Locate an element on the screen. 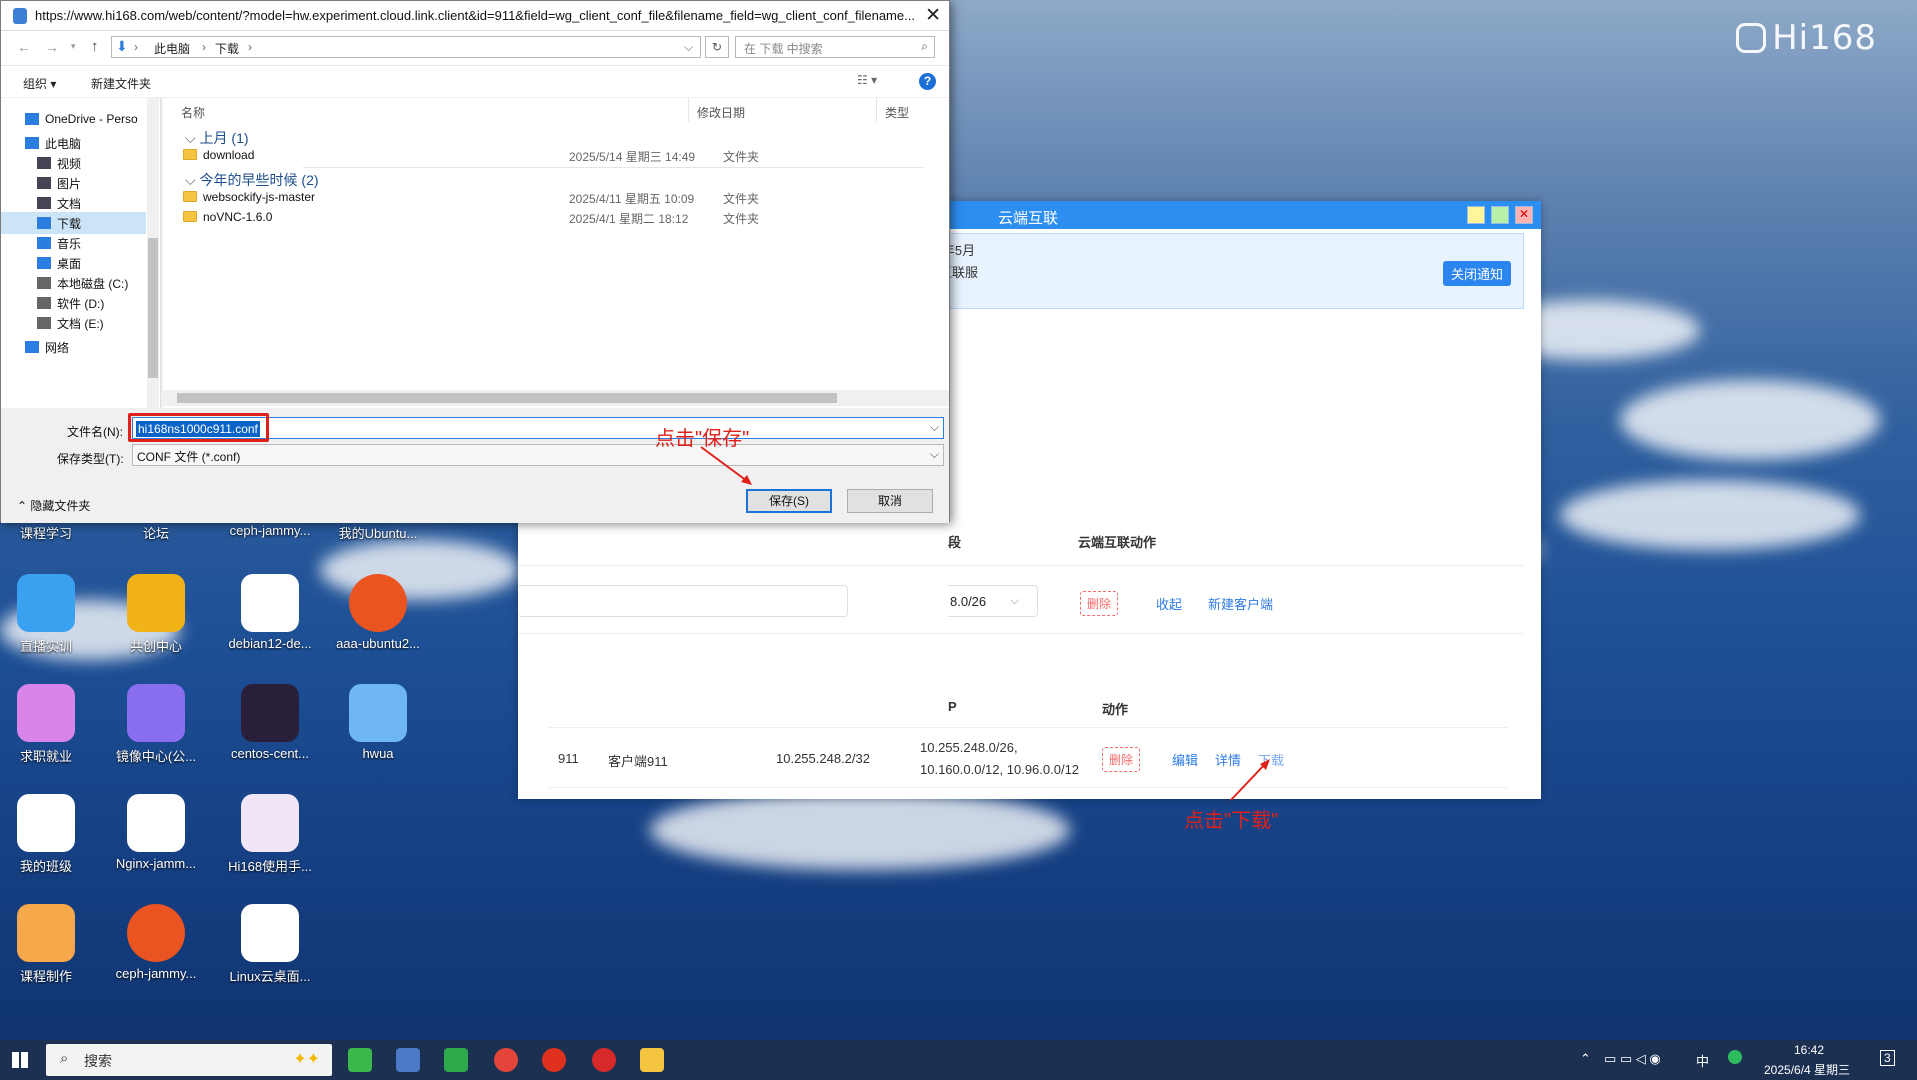 This screenshot has width=1917, height=1080. horizontal-scrollbar is located at coordinates (556, 398).